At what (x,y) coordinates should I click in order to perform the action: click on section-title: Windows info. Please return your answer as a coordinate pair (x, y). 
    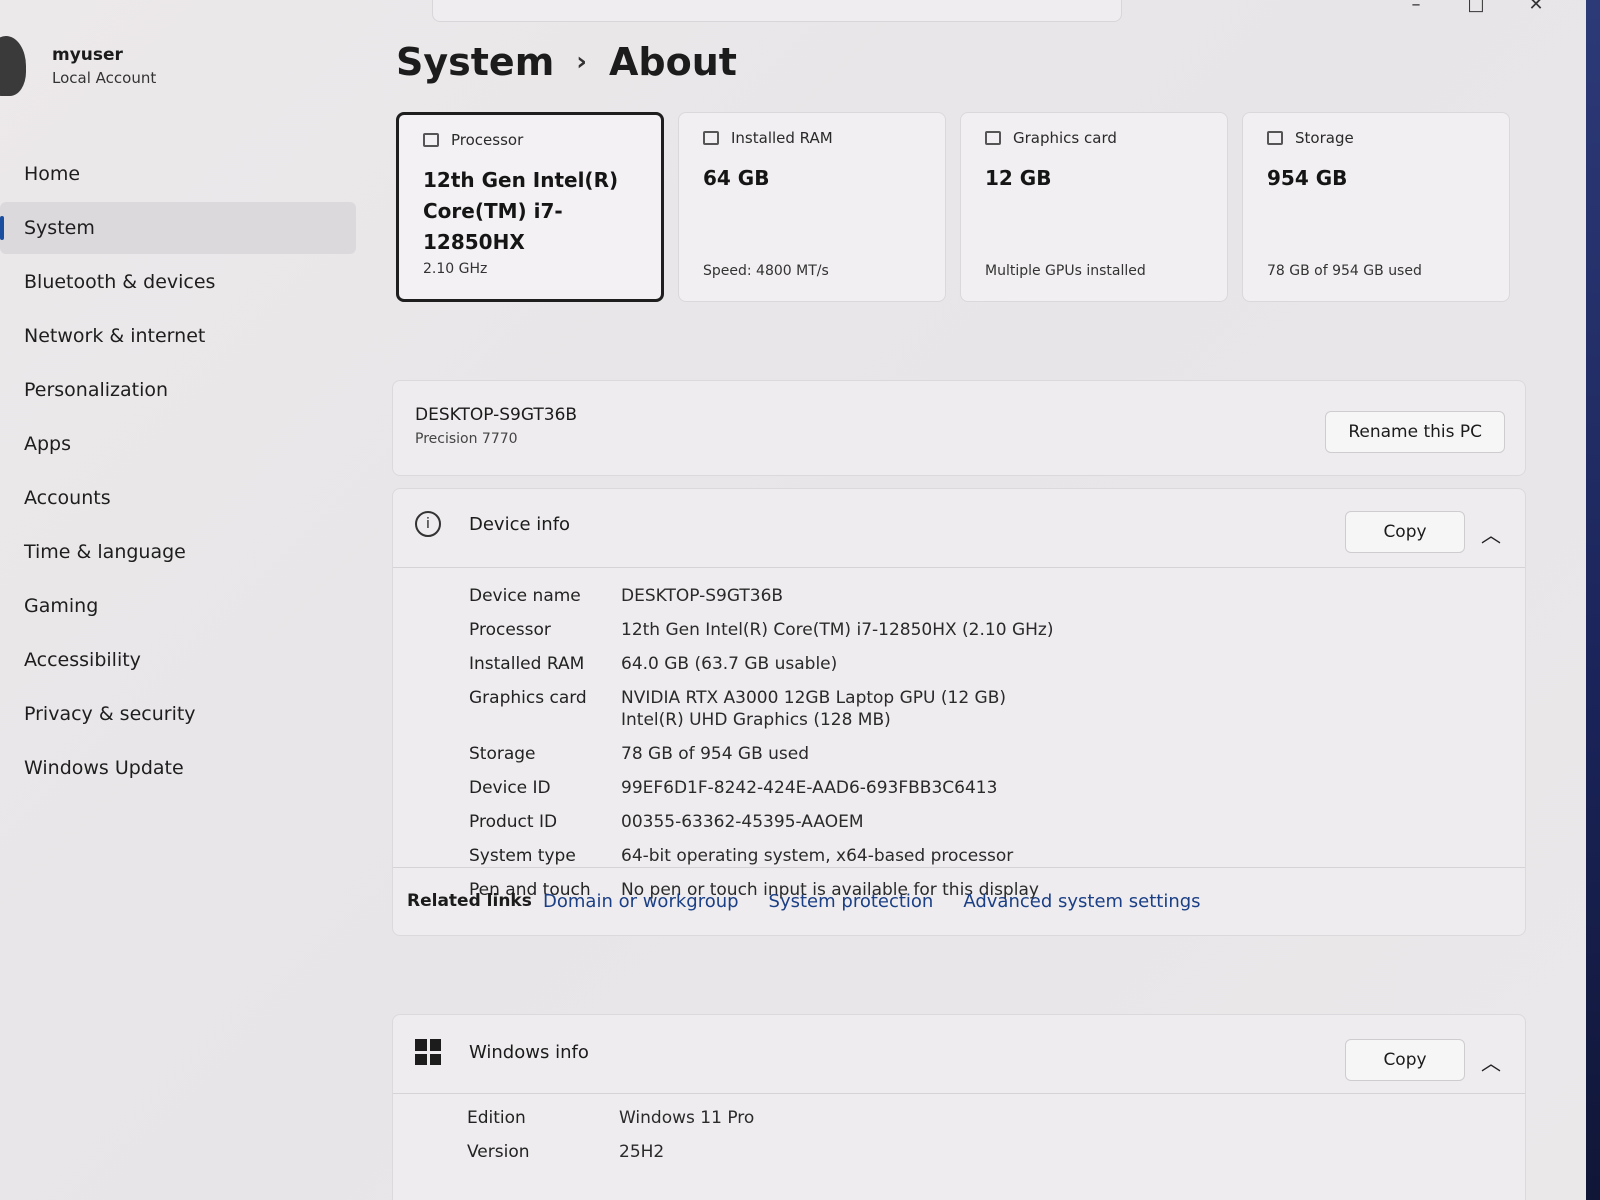
    Looking at the image, I should click on (529, 1052).